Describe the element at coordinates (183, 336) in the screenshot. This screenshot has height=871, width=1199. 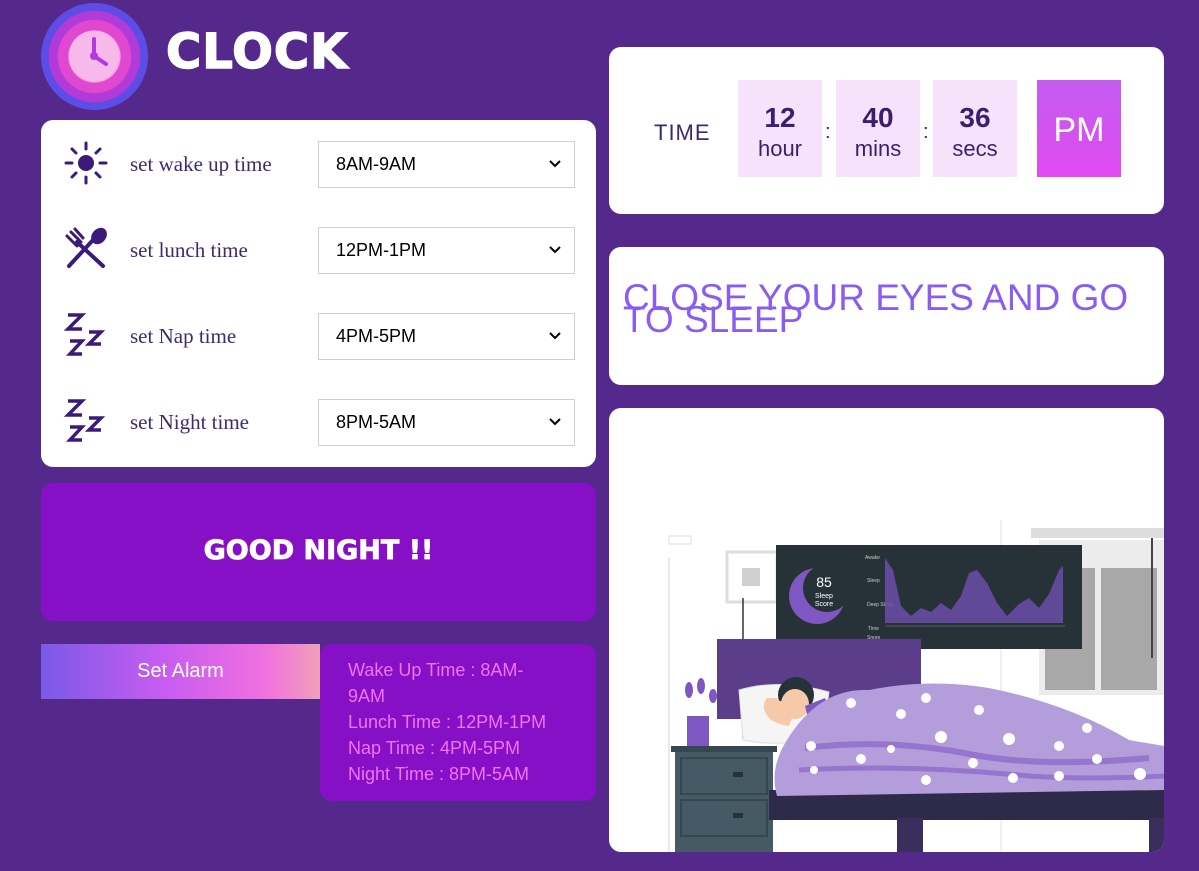
I see `nap-label: set Nap time` at that location.